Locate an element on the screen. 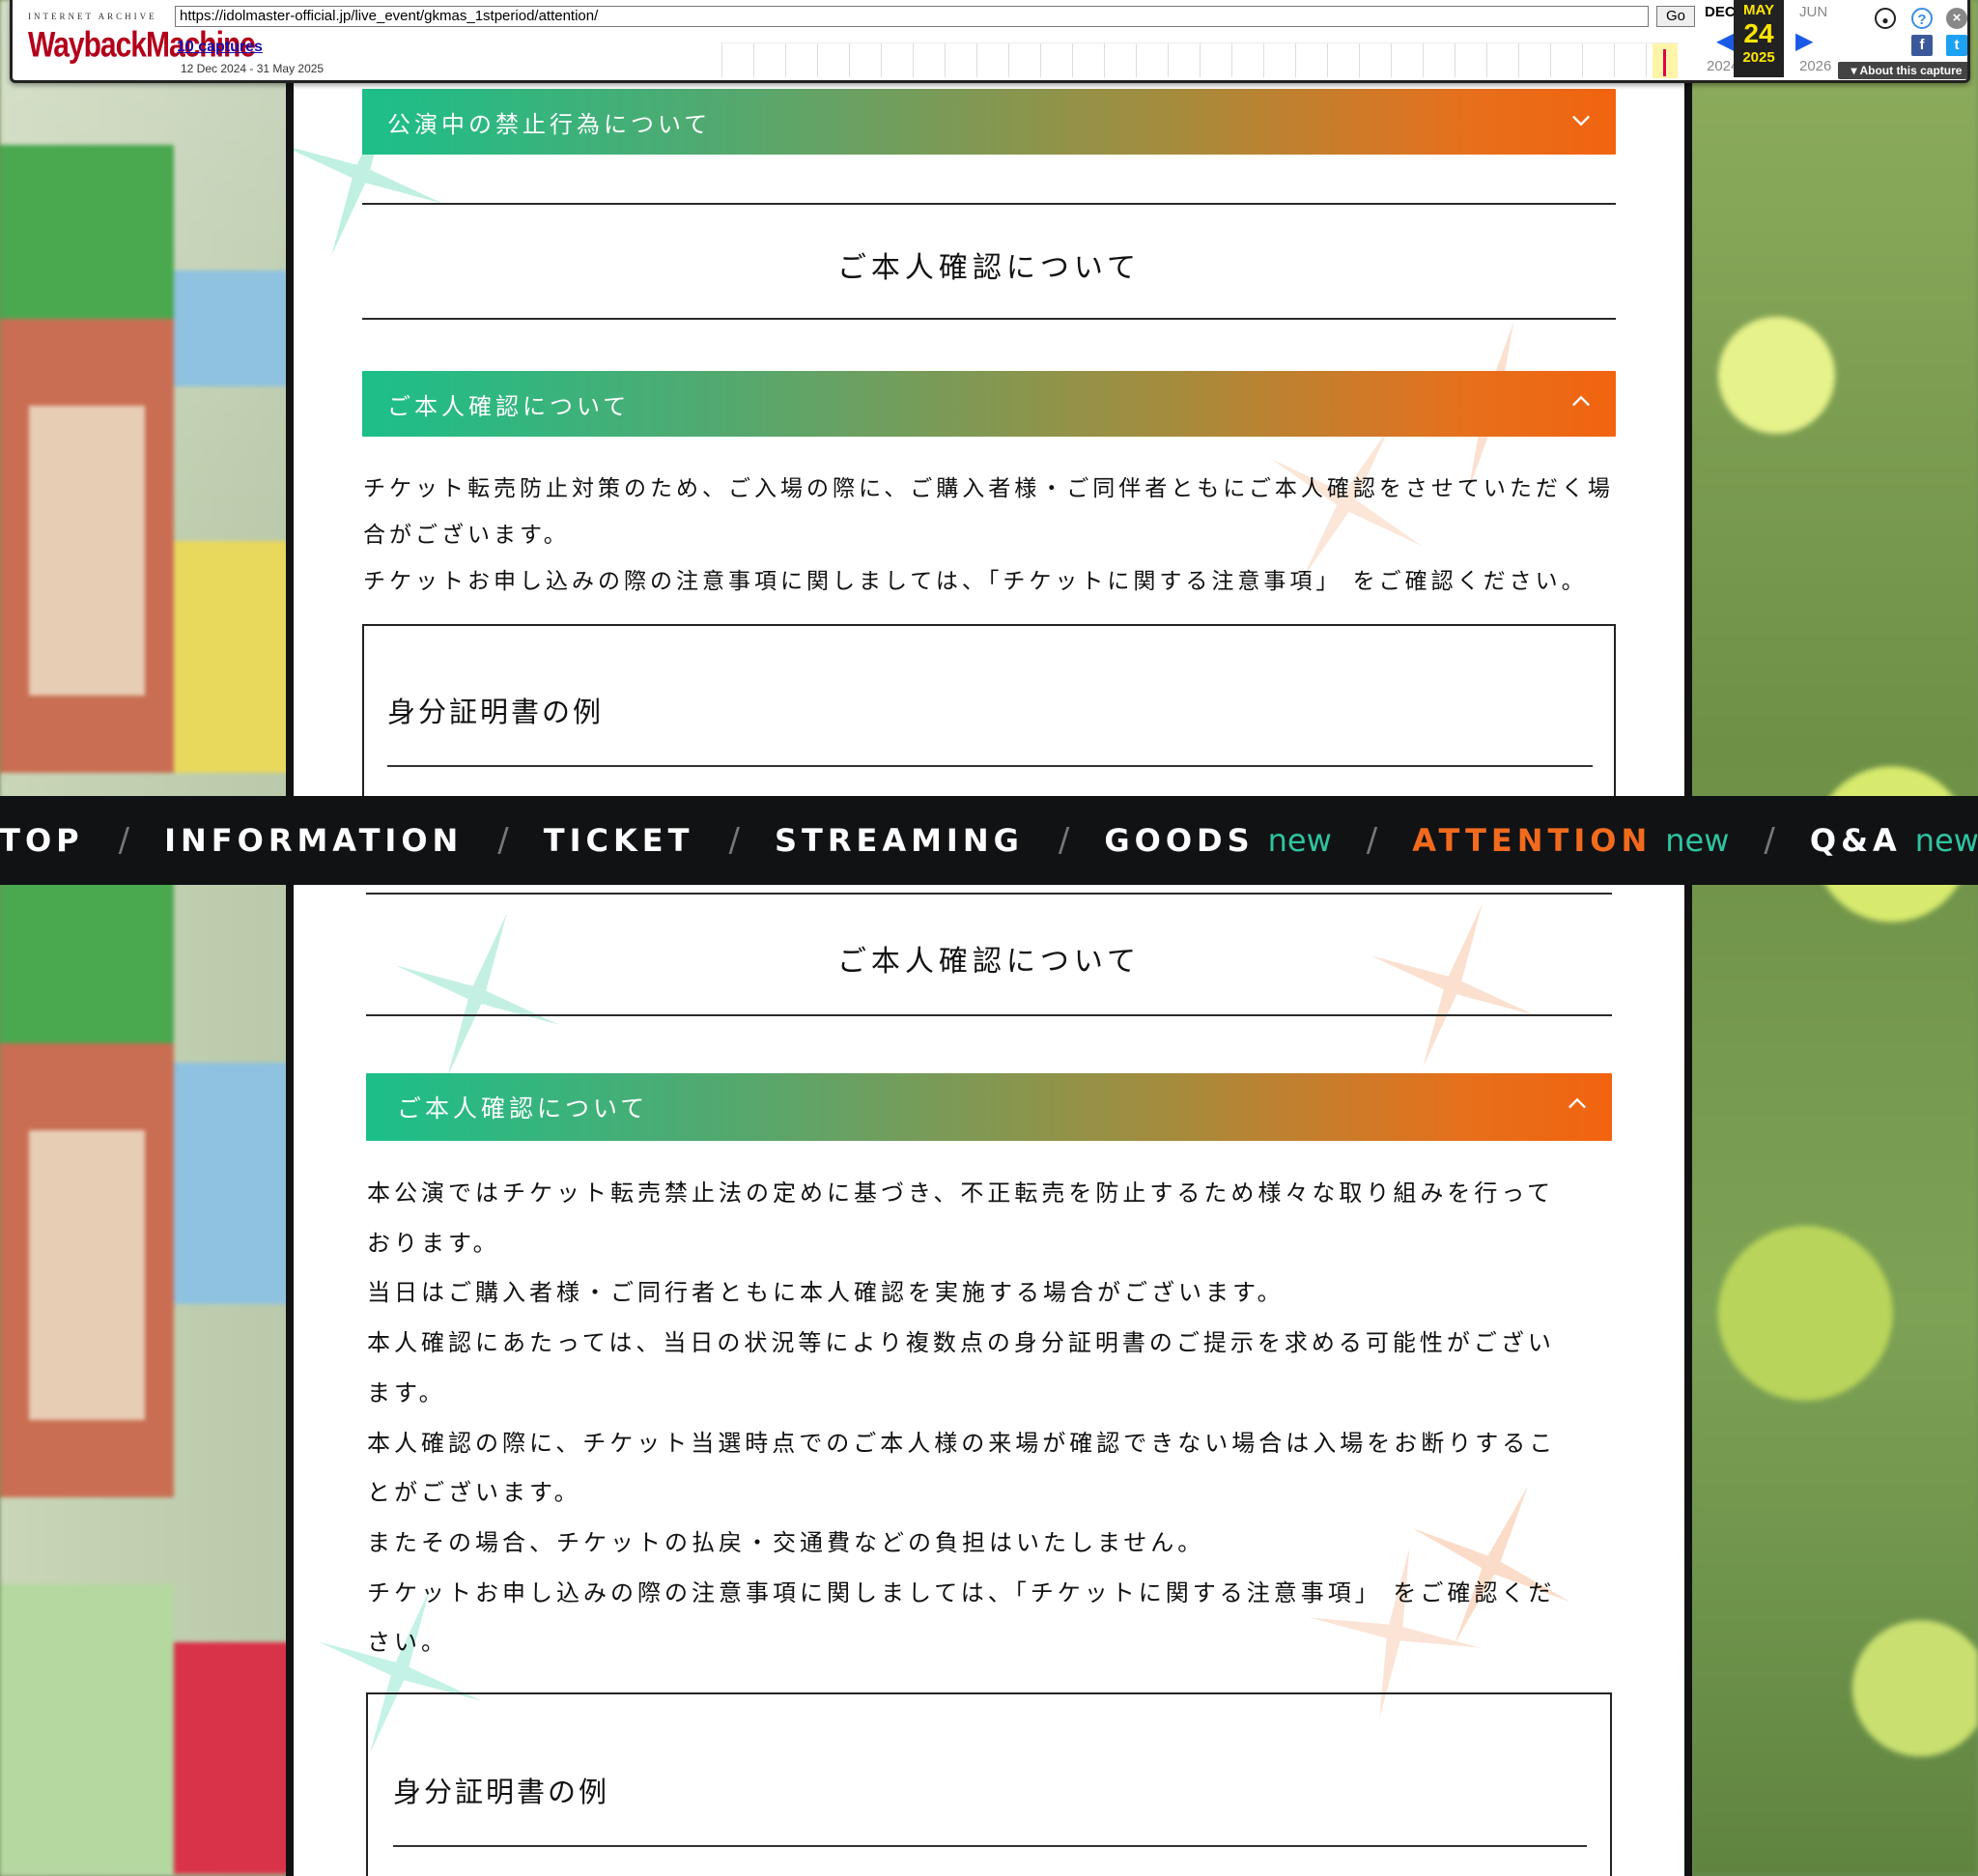 Image resolution: width=1978 pixels, height=1876 pixels. background-left is located at coordinates (145, 938).